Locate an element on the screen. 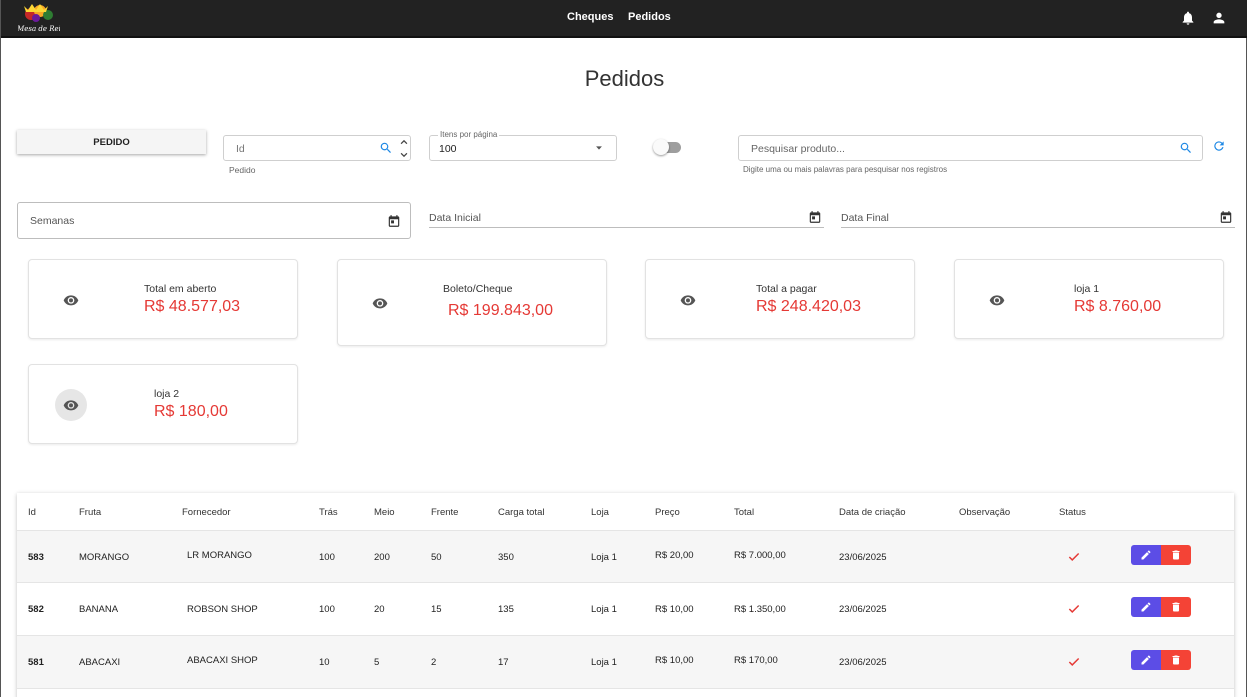  cell-id: 581 is located at coordinates (36, 662).